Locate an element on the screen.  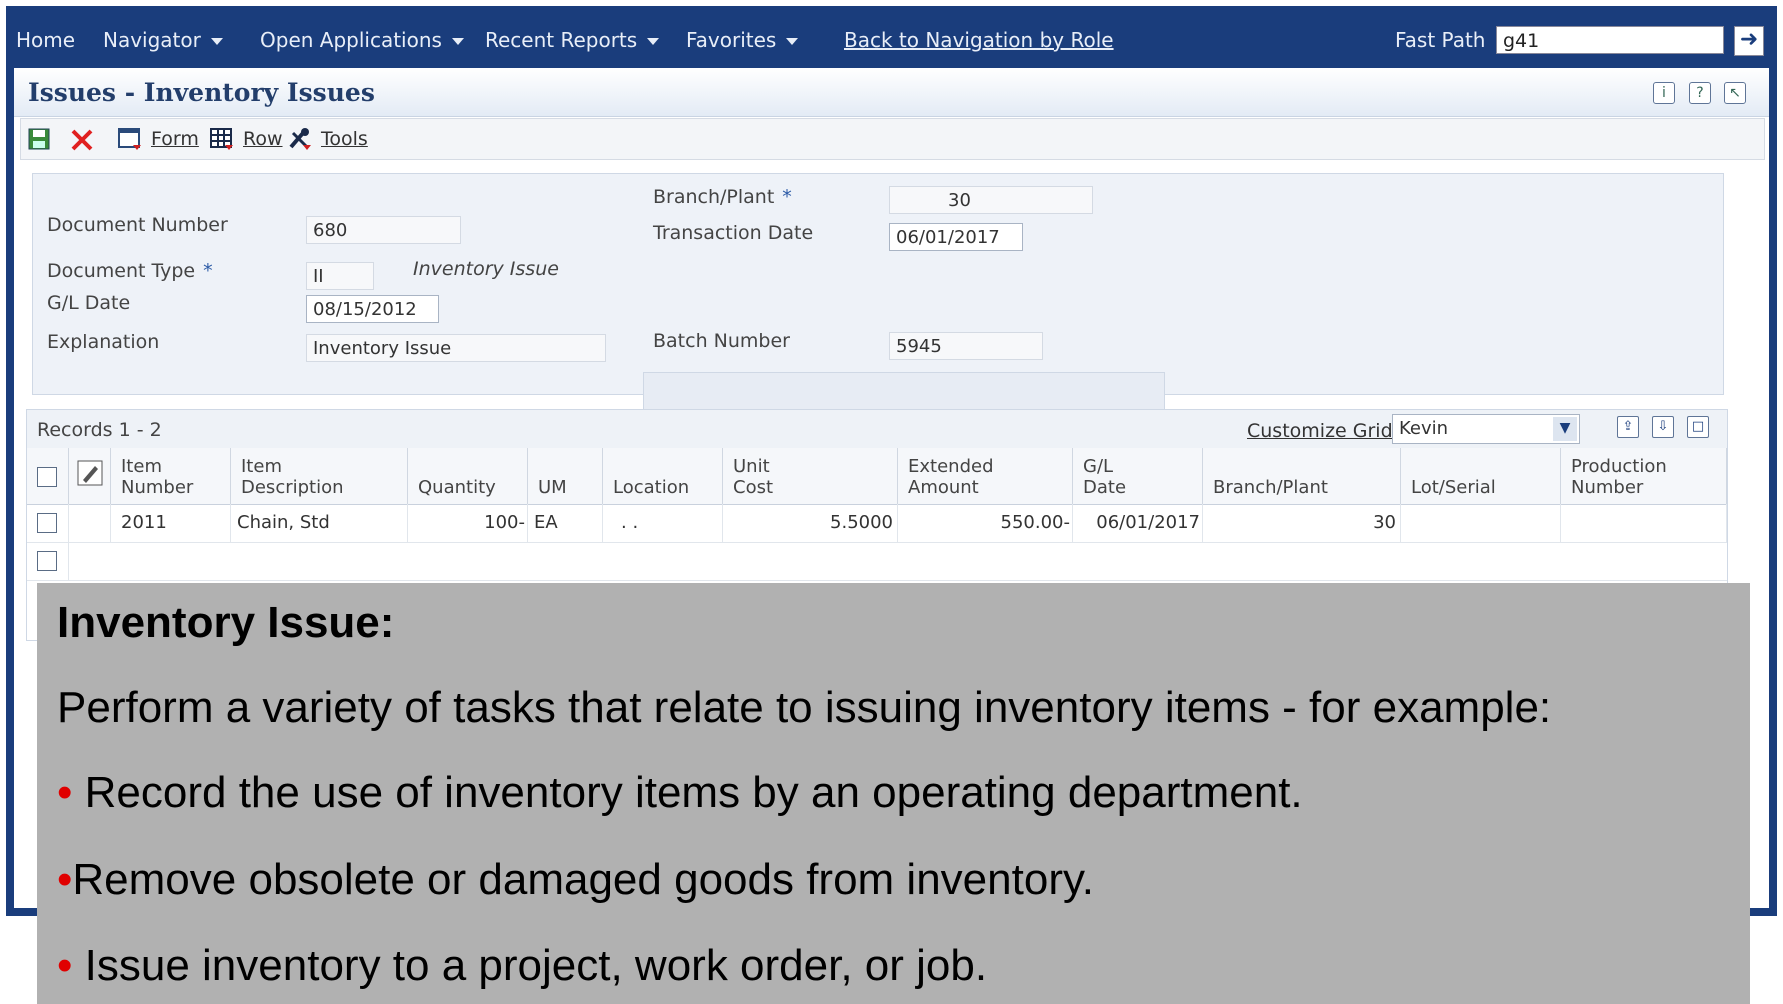
edit-icon is located at coordinates (90, 473).